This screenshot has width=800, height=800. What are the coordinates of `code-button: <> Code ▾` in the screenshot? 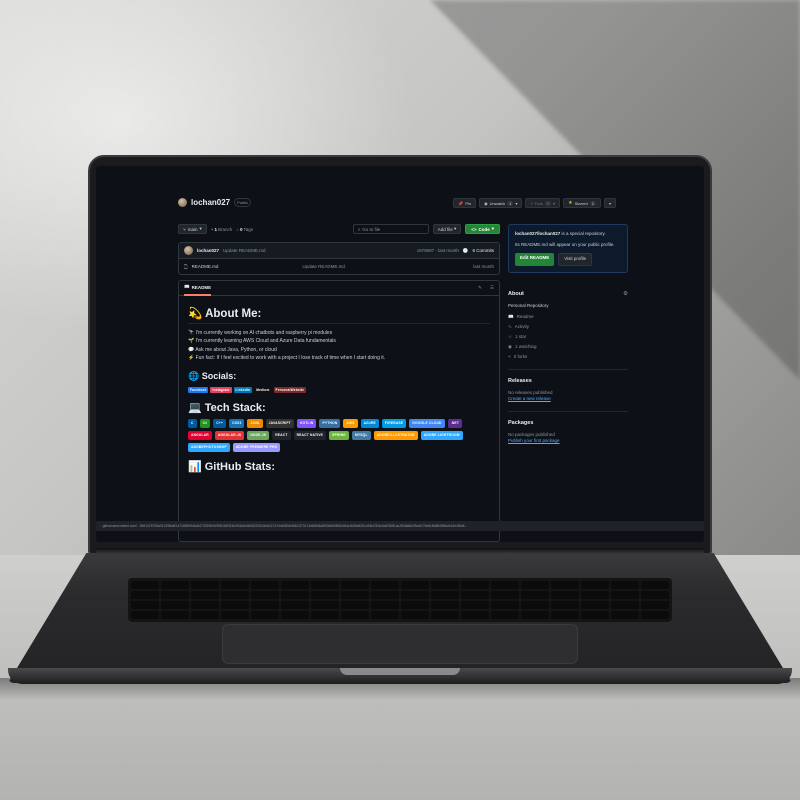 It's located at (482, 229).